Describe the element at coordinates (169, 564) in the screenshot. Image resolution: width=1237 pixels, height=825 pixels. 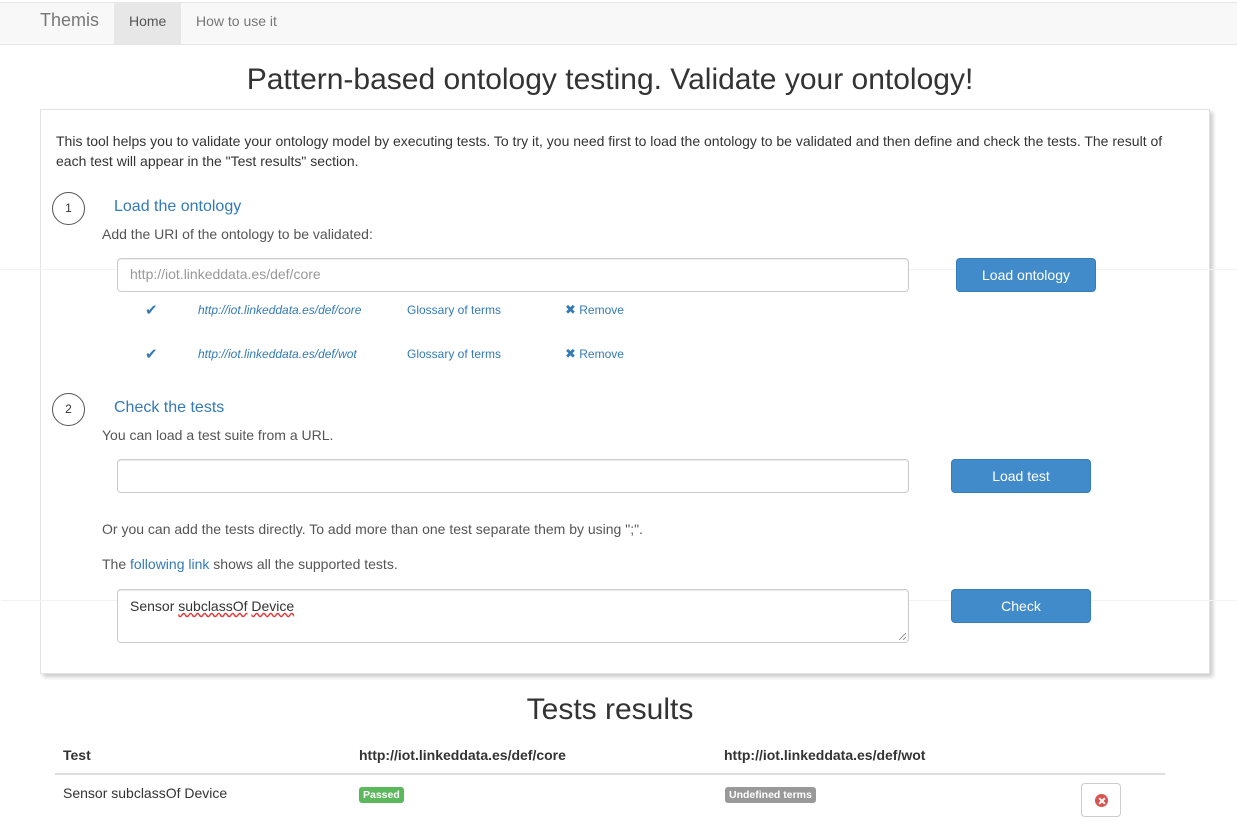
I see `following-link: following link` at that location.